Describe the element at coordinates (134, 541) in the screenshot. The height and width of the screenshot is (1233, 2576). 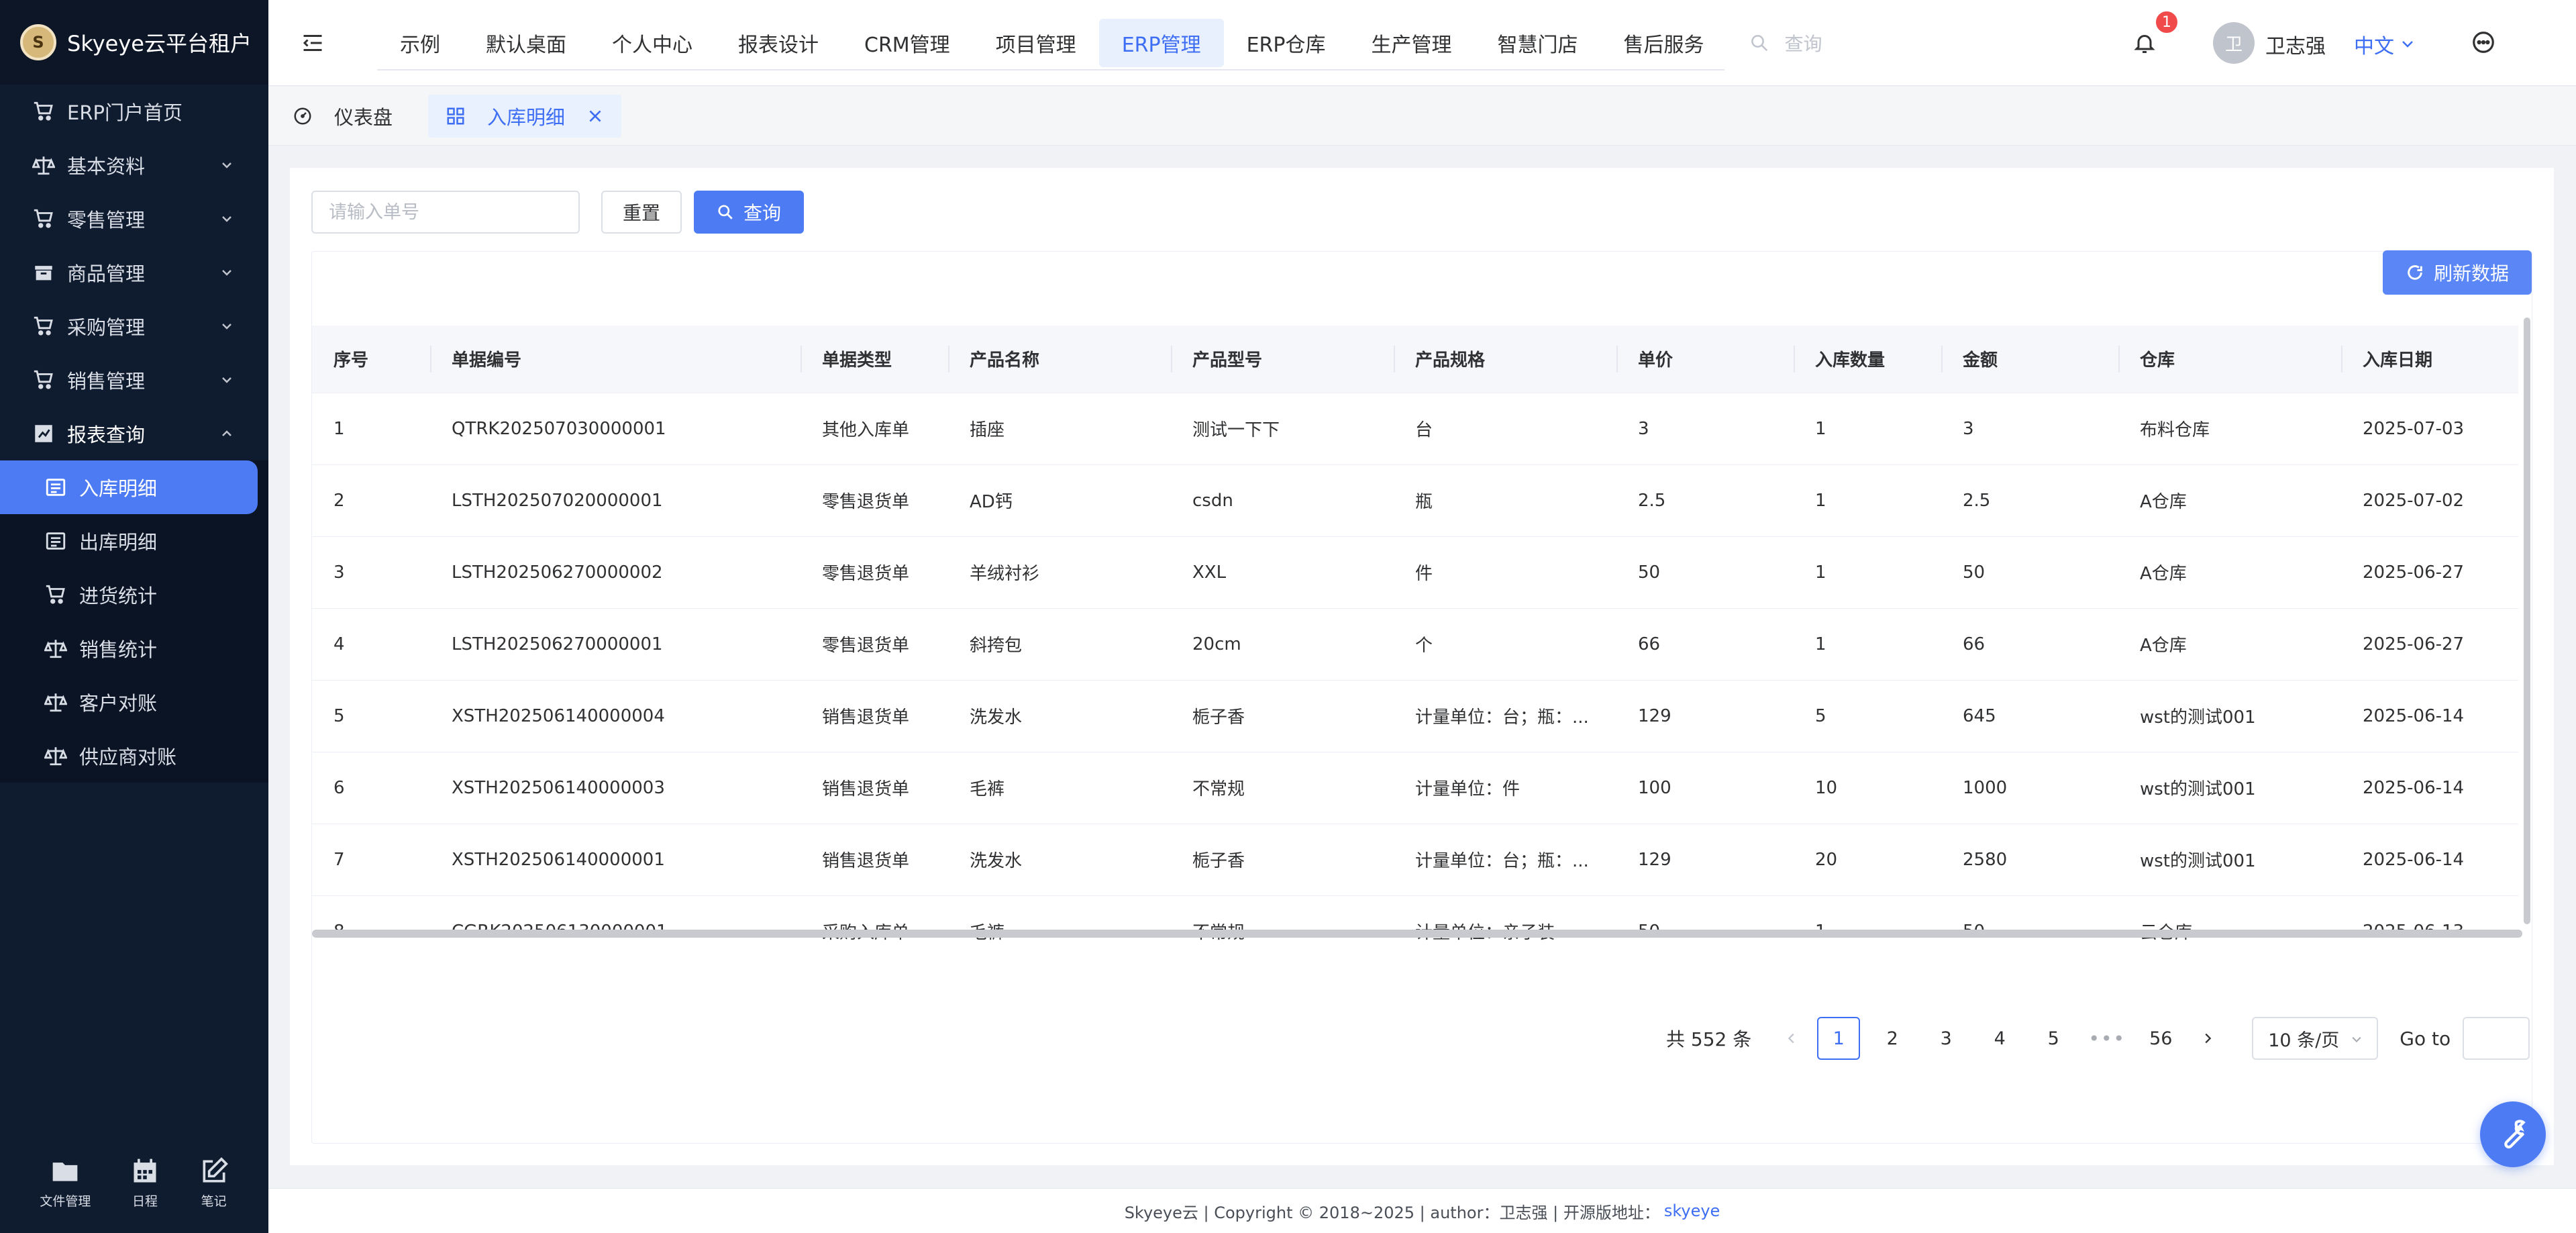
I see `sidebar-item-outbound-detail: 出库明细` at that location.